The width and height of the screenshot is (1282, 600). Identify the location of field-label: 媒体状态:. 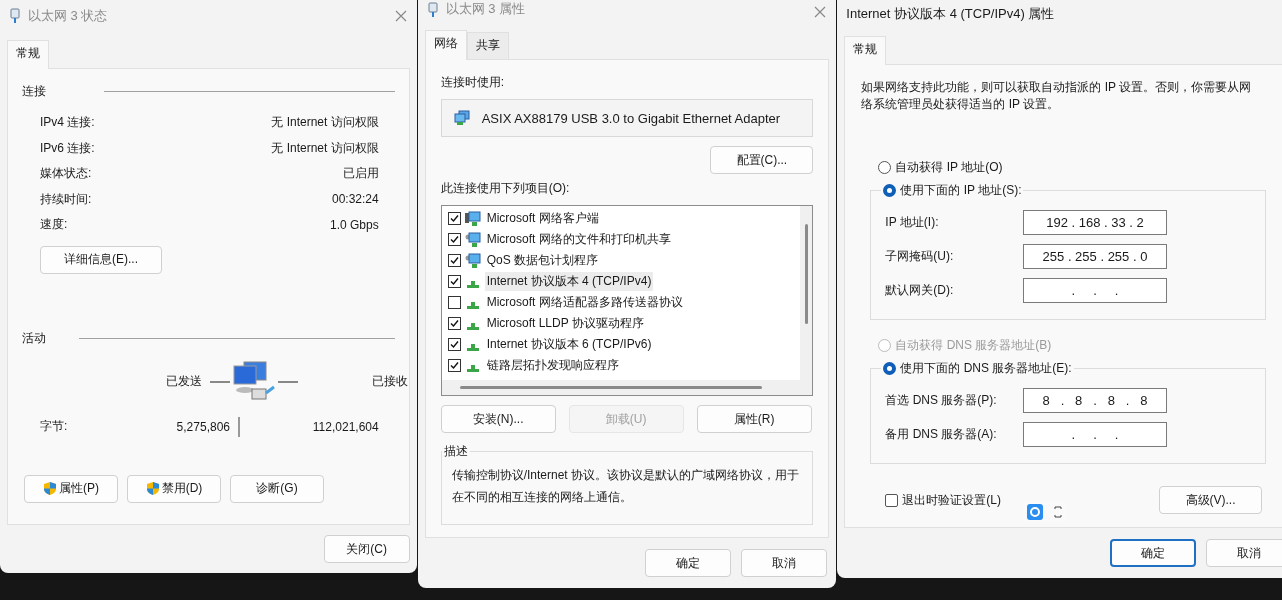
(66, 174).